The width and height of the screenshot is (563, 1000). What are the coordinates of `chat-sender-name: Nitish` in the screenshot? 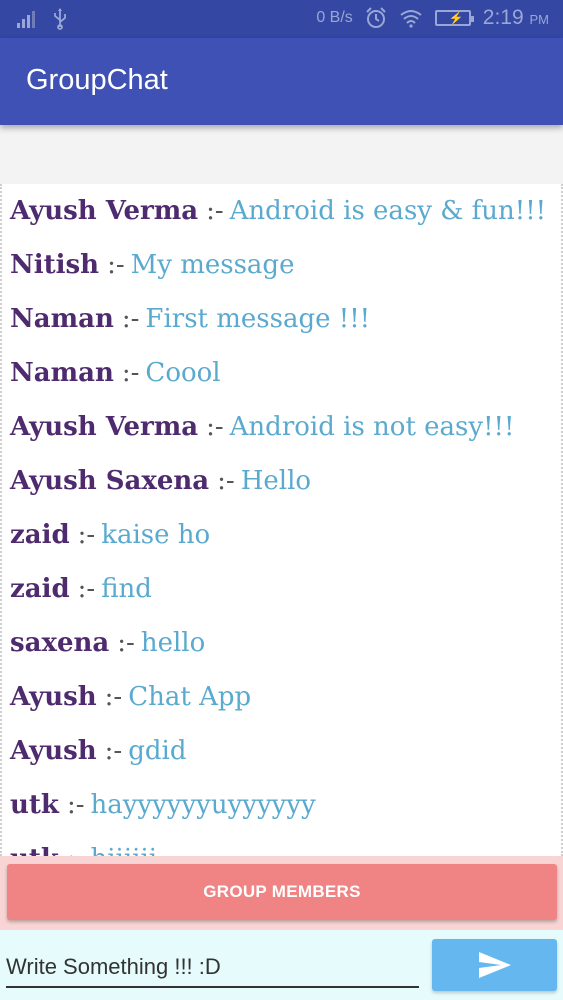 It's located at (55, 265).